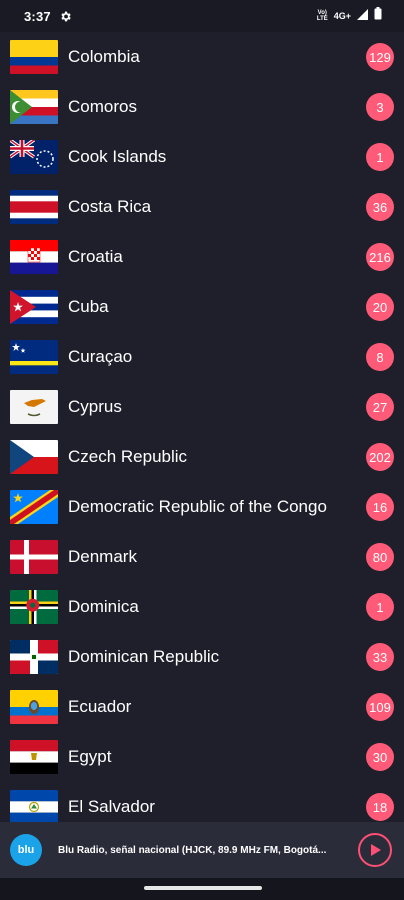 The width and height of the screenshot is (404, 900). Describe the element at coordinates (202, 357) in the screenshot. I see `country-row: Curaçao 8` at that location.